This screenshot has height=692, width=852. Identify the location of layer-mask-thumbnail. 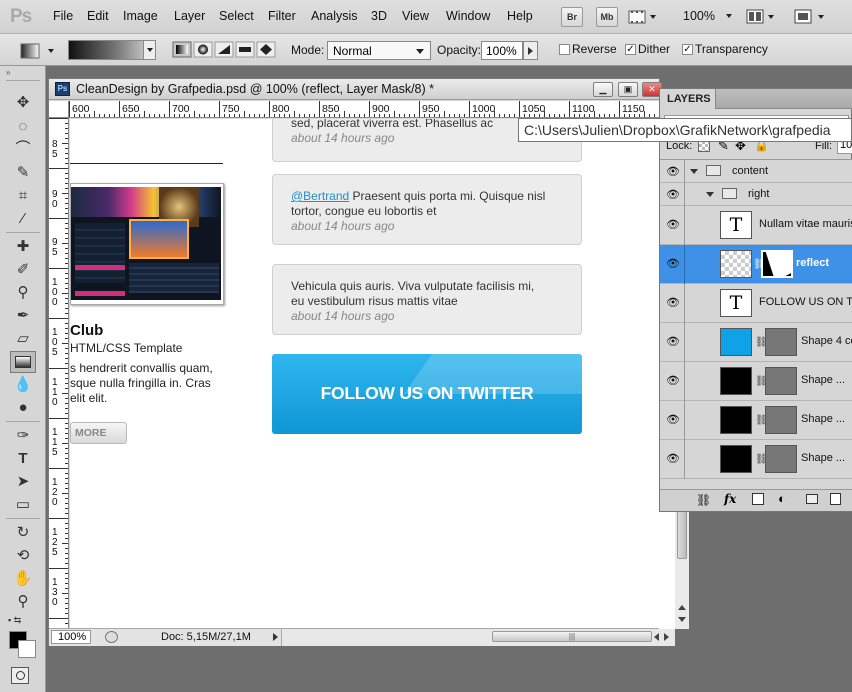
(777, 264).